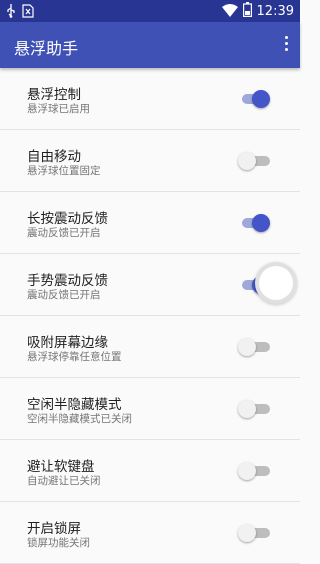  What do you see at coordinates (61, 467) in the screenshot?
I see `setting-title: 避让软键盘` at bounding box center [61, 467].